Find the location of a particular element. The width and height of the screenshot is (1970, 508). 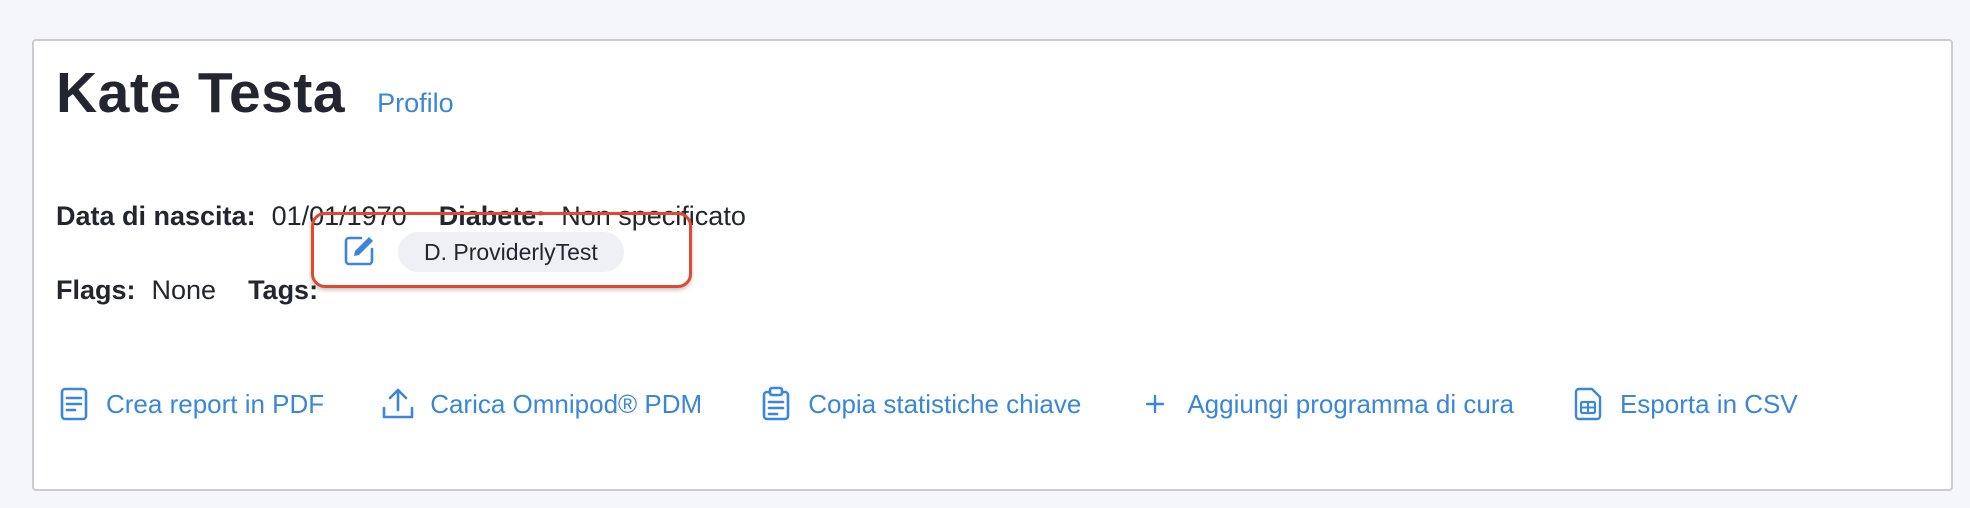

add-care-program-label: Aggiungi programma di cura is located at coordinates (1350, 403).